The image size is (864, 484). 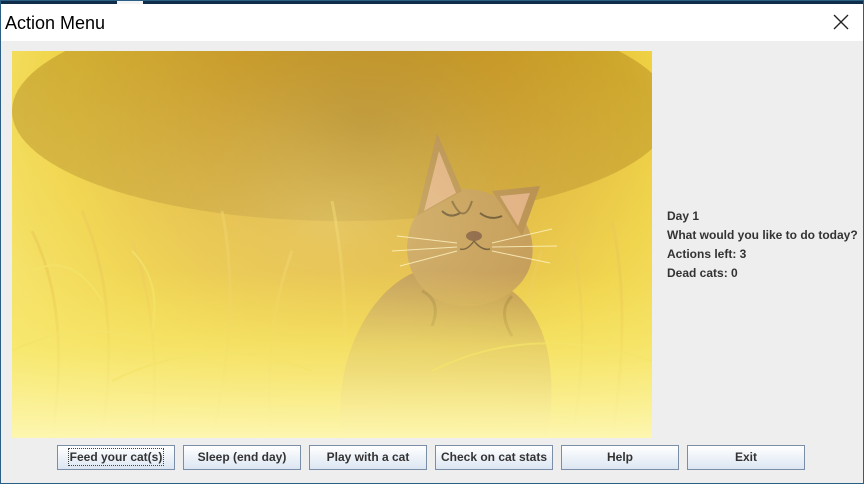 I want to click on sleep-button: Sleep (end day), so click(x=242, y=457).